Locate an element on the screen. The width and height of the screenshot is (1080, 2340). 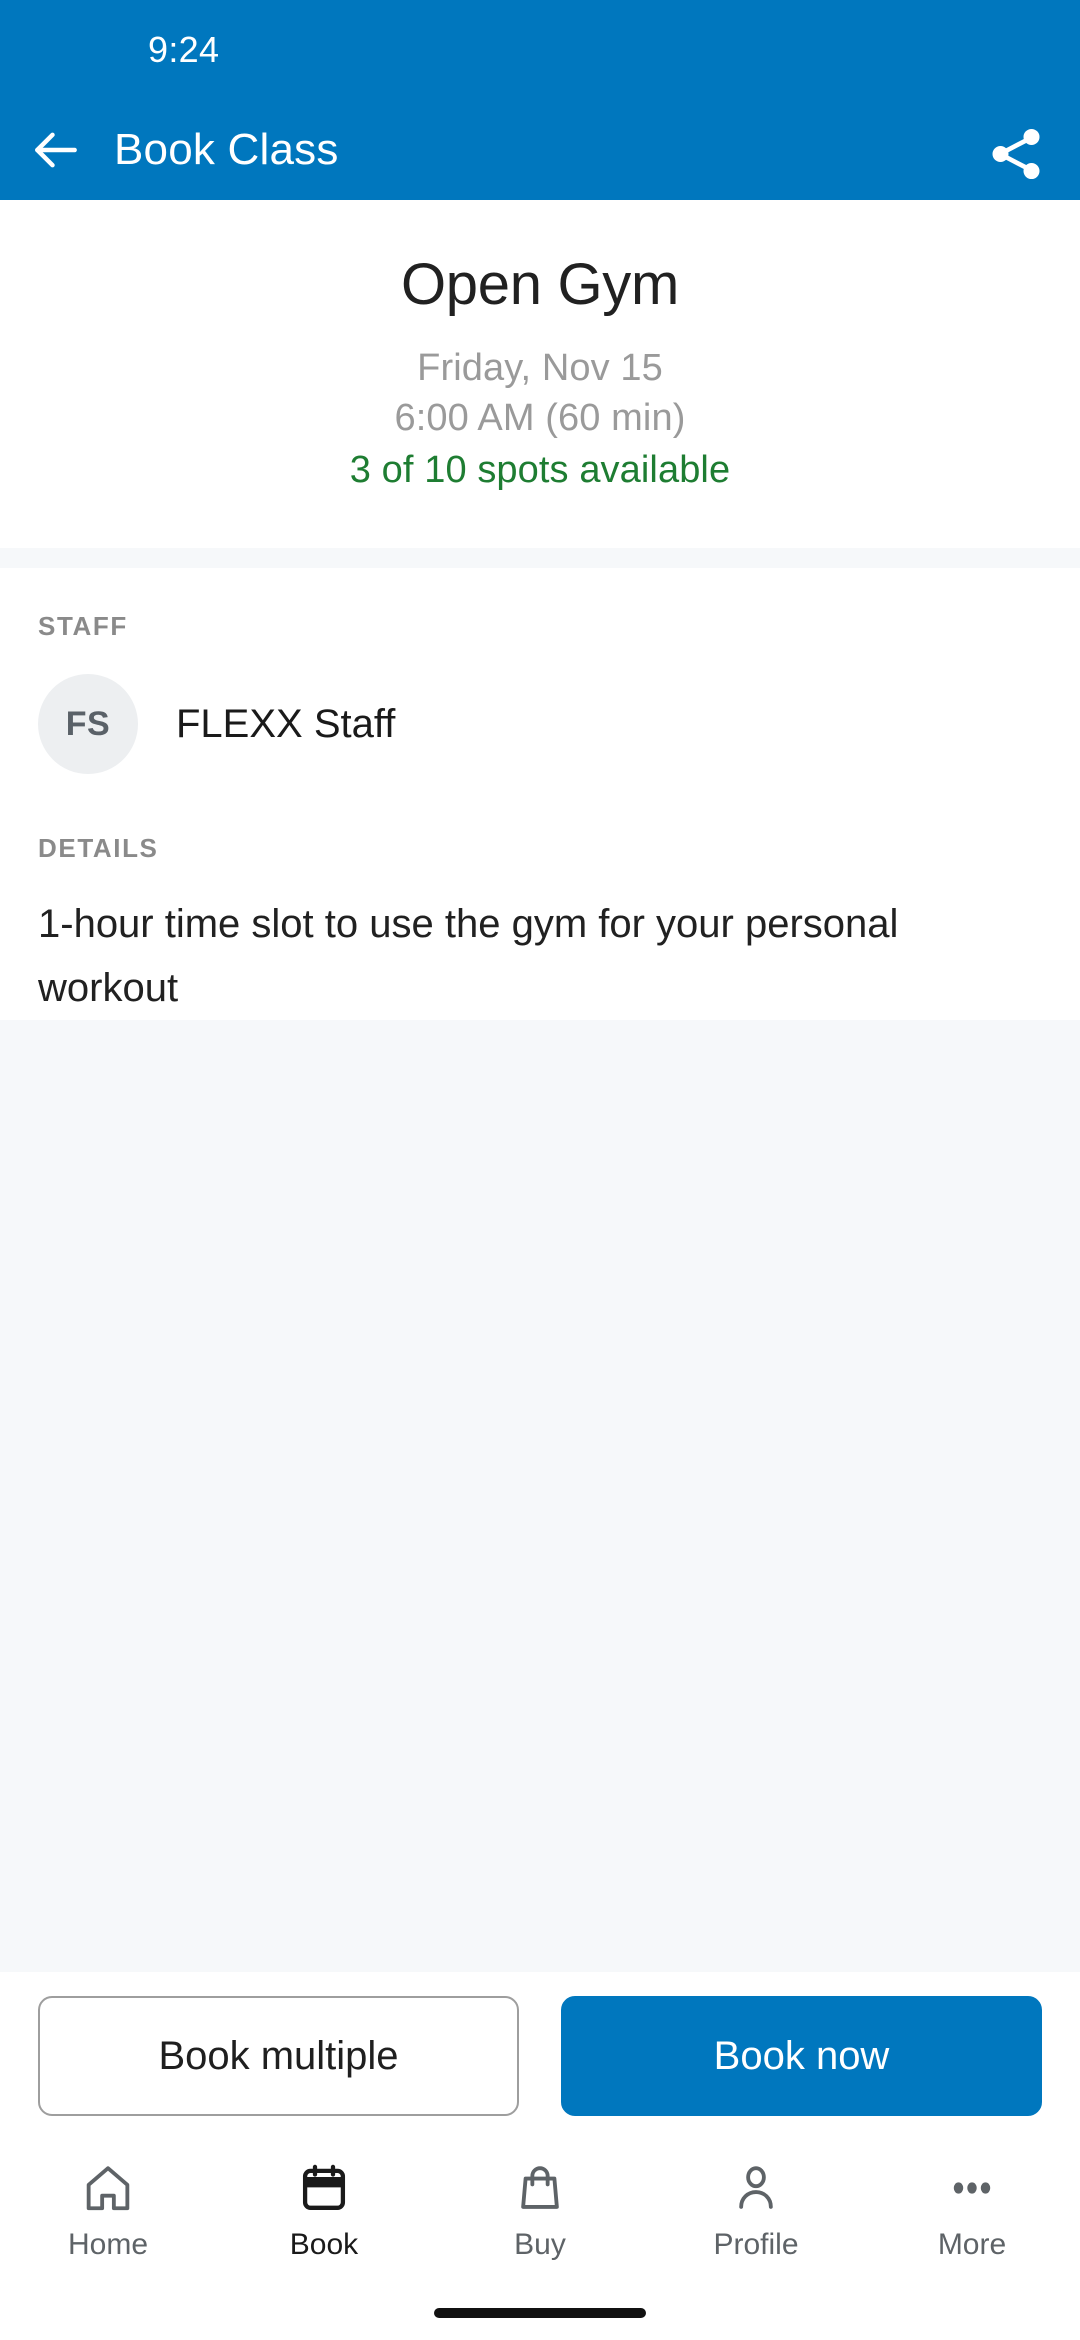
section-divider-band is located at coordinates (540, 558).